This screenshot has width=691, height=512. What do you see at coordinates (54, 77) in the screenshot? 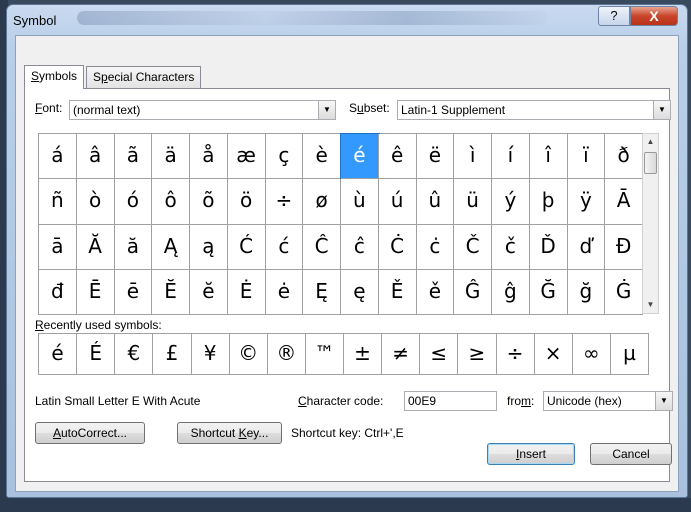
I see `tab-symbols: Symbols` at bounding box center [54, 77].